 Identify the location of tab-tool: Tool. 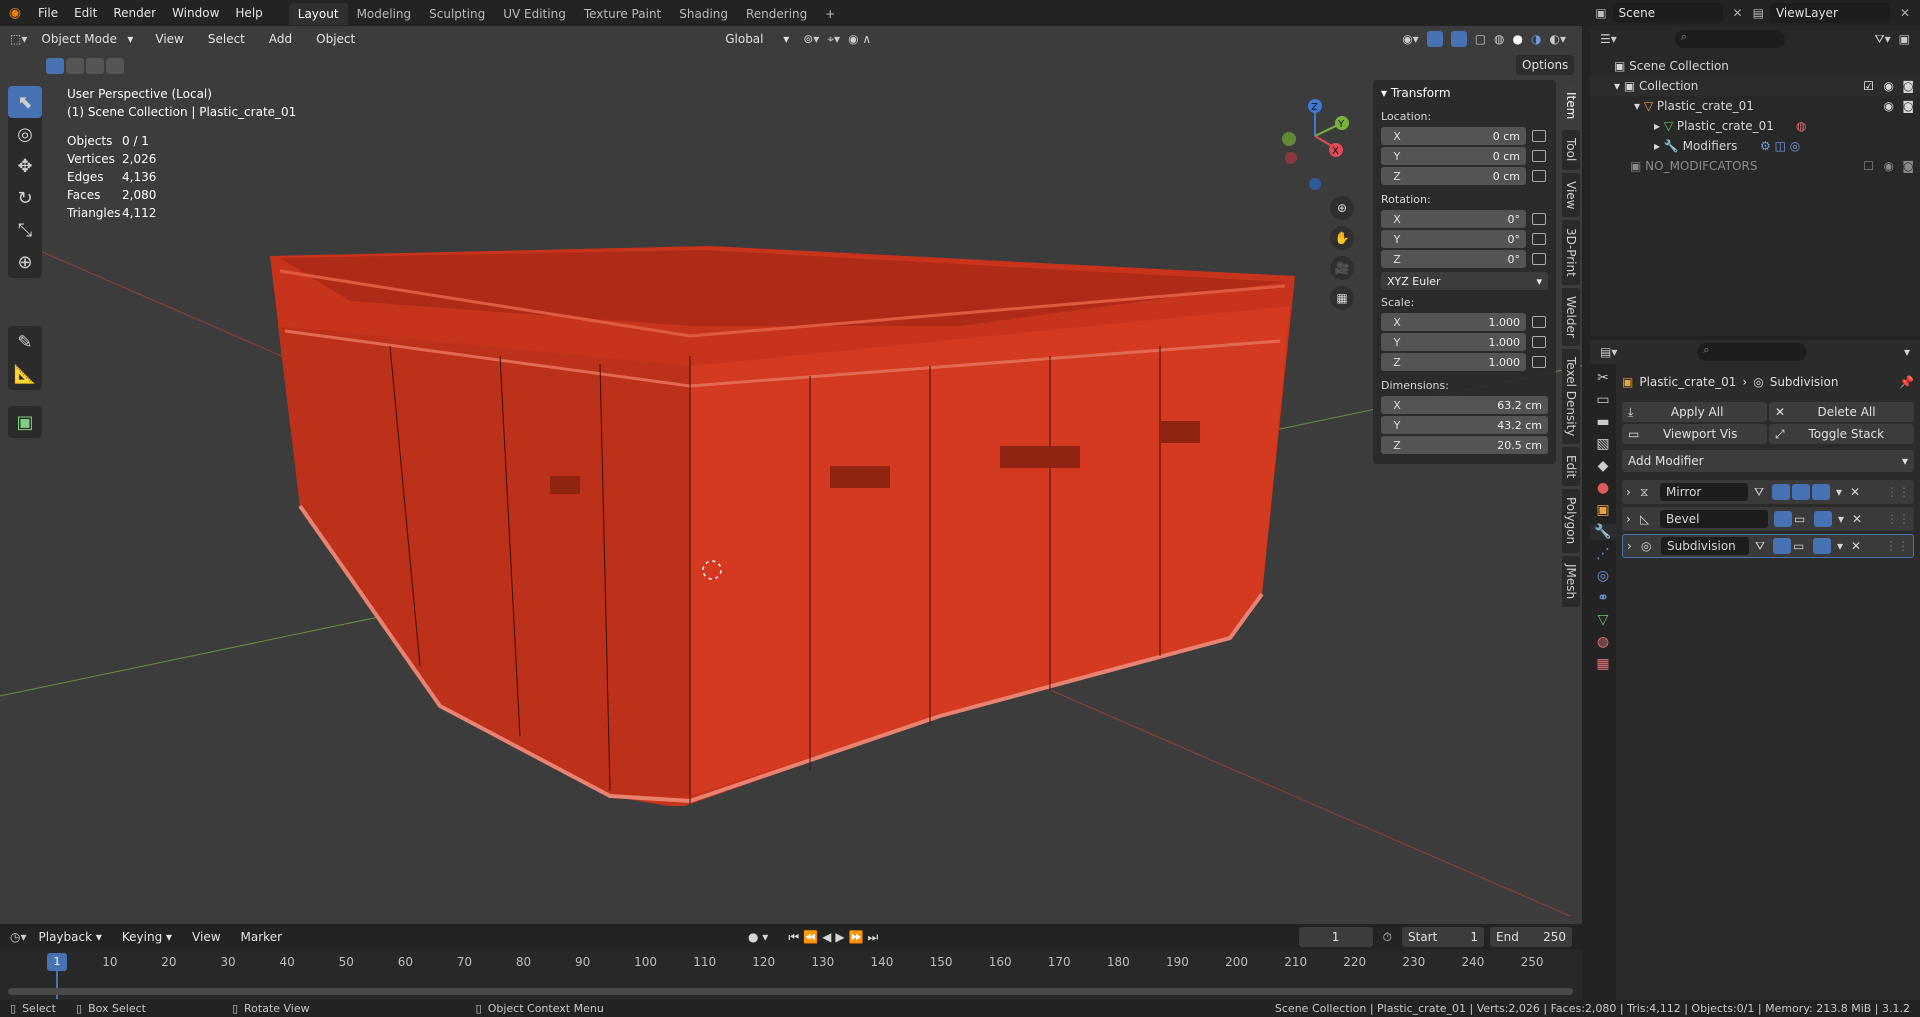
(1571, 150).